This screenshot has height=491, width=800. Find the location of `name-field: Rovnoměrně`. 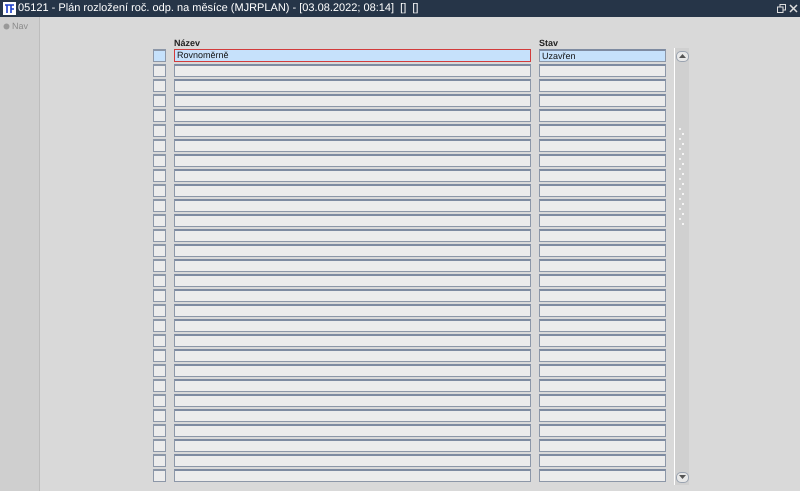

name-field: Rovnoměrně is located at coordinates (352, 55).